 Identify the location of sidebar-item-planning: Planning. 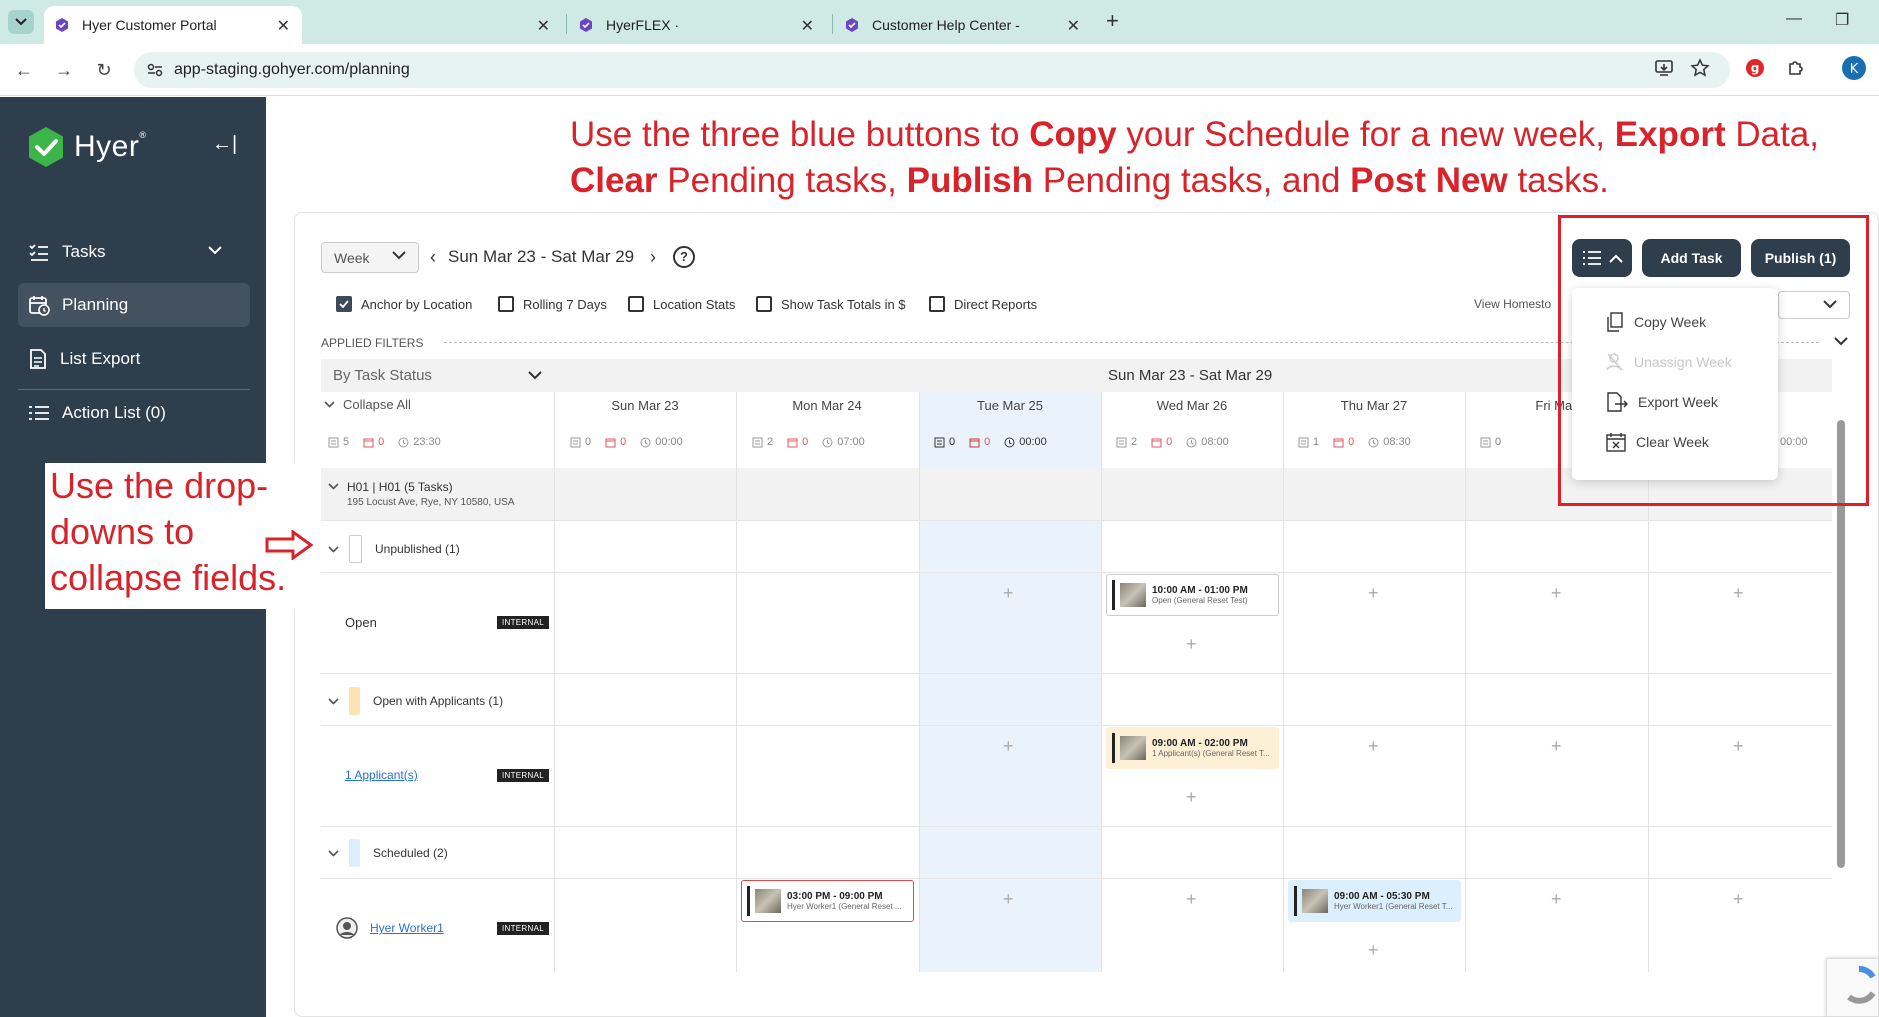
(134, 305).